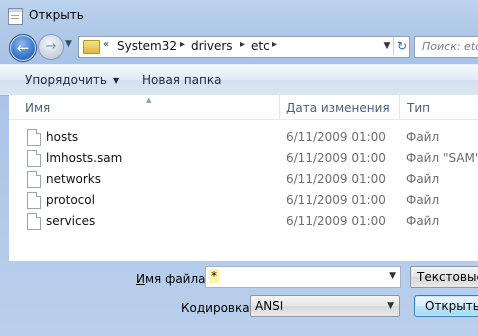 The image size is (478, 336). I want to click on title-bar: Открыть, so click(239, 15).